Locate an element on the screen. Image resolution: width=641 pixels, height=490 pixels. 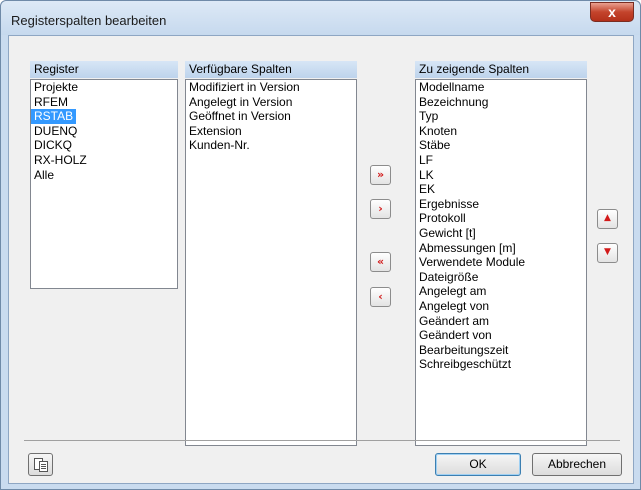
register-header: Register is located at coordinates (104, 69).